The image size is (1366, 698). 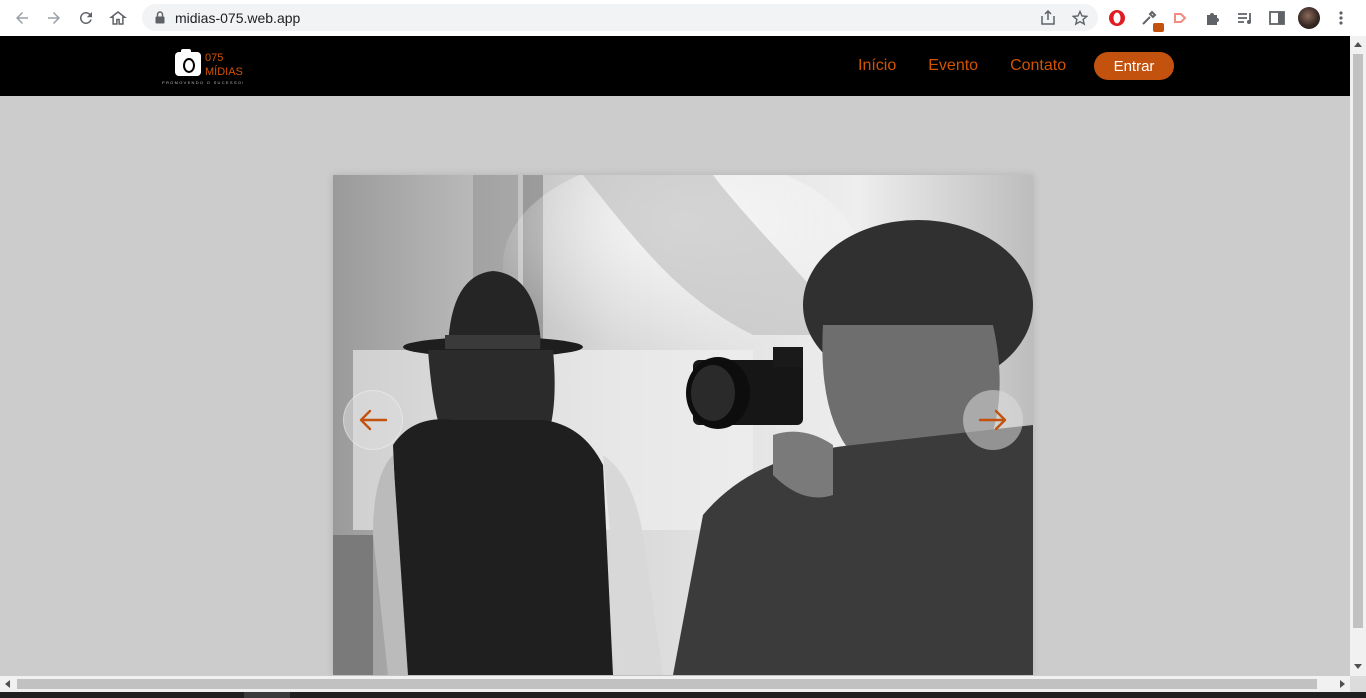 What do you see at coordinates (238, 17) in the screenshot?
I see `url-text: midias-075.web.app` at bounding box center [238, 17].